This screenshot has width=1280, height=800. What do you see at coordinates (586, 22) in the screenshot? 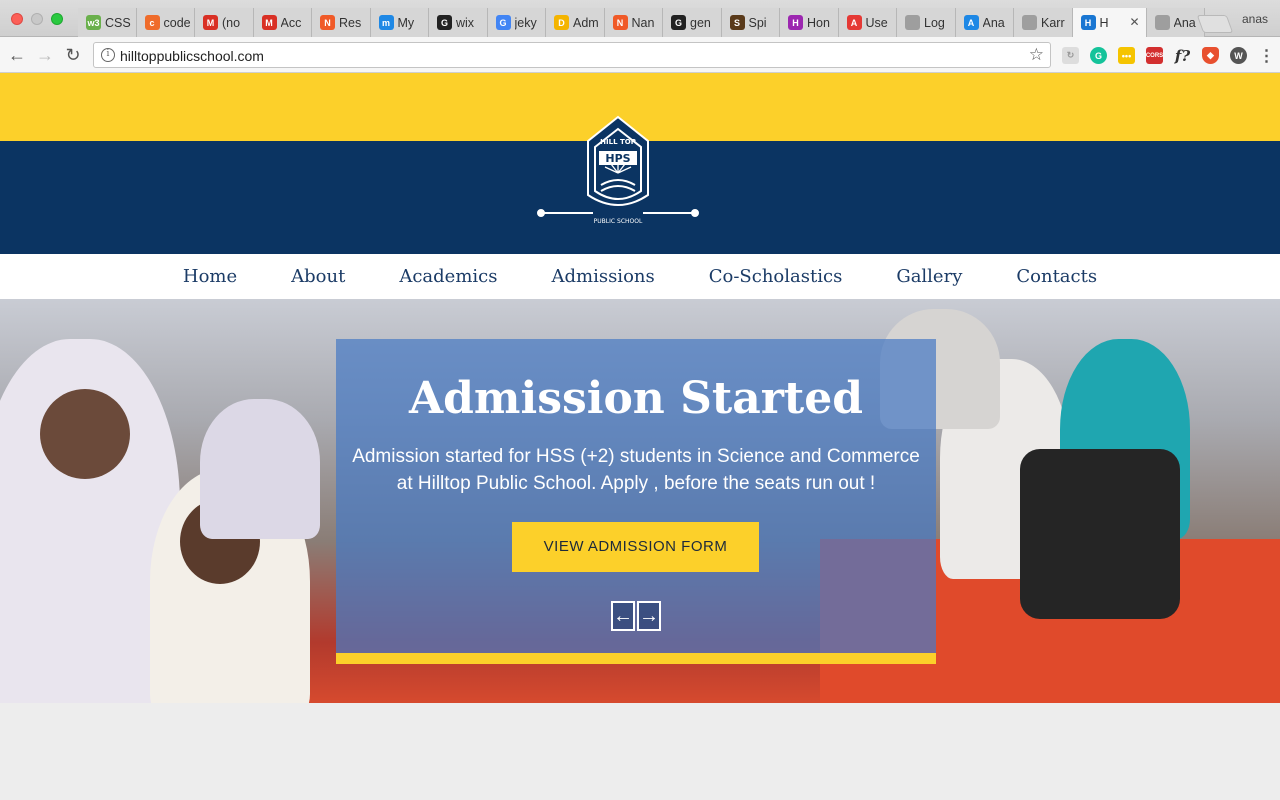
I see `tab-title: Adm` at bounding box center [586, 22].